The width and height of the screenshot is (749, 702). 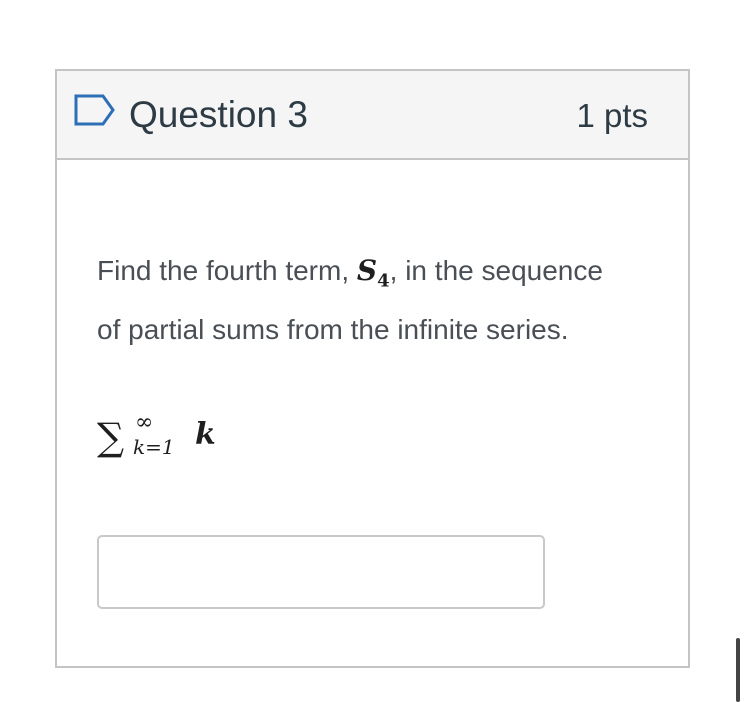 What do you see at coordinates (738, 670) in the screenshot?
I see `scrollbar` at bounding box center [738, 670].